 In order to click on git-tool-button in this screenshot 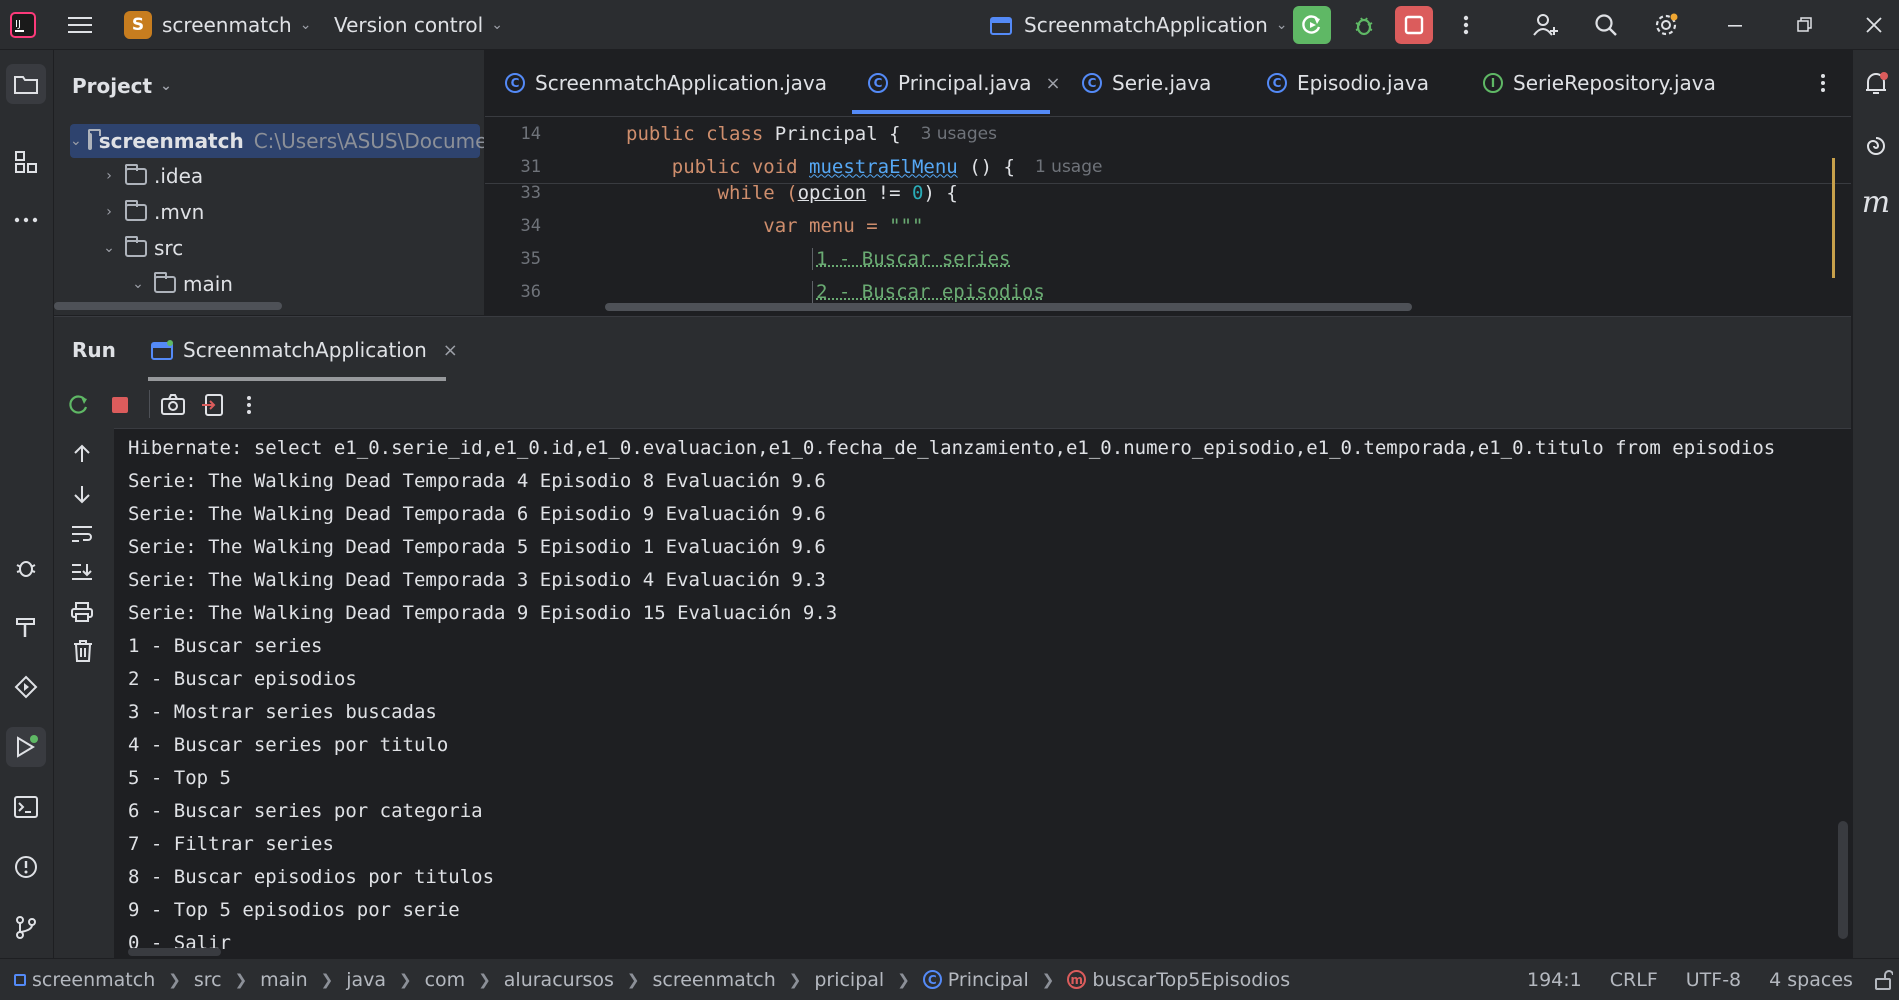, I will do `click(26, 927)`.